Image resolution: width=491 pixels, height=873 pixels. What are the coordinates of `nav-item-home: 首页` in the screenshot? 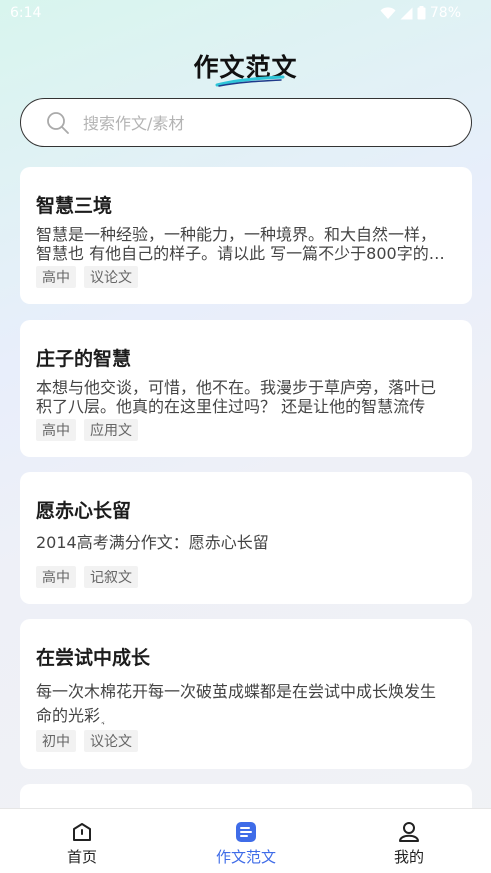 It's located at (82, 841).